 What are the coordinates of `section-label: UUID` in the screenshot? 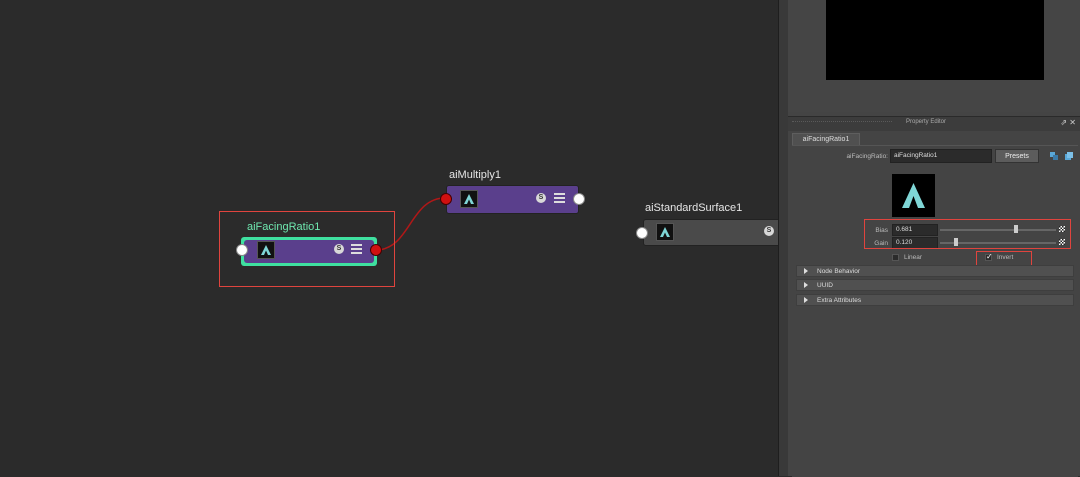 It's located at (825, 285).